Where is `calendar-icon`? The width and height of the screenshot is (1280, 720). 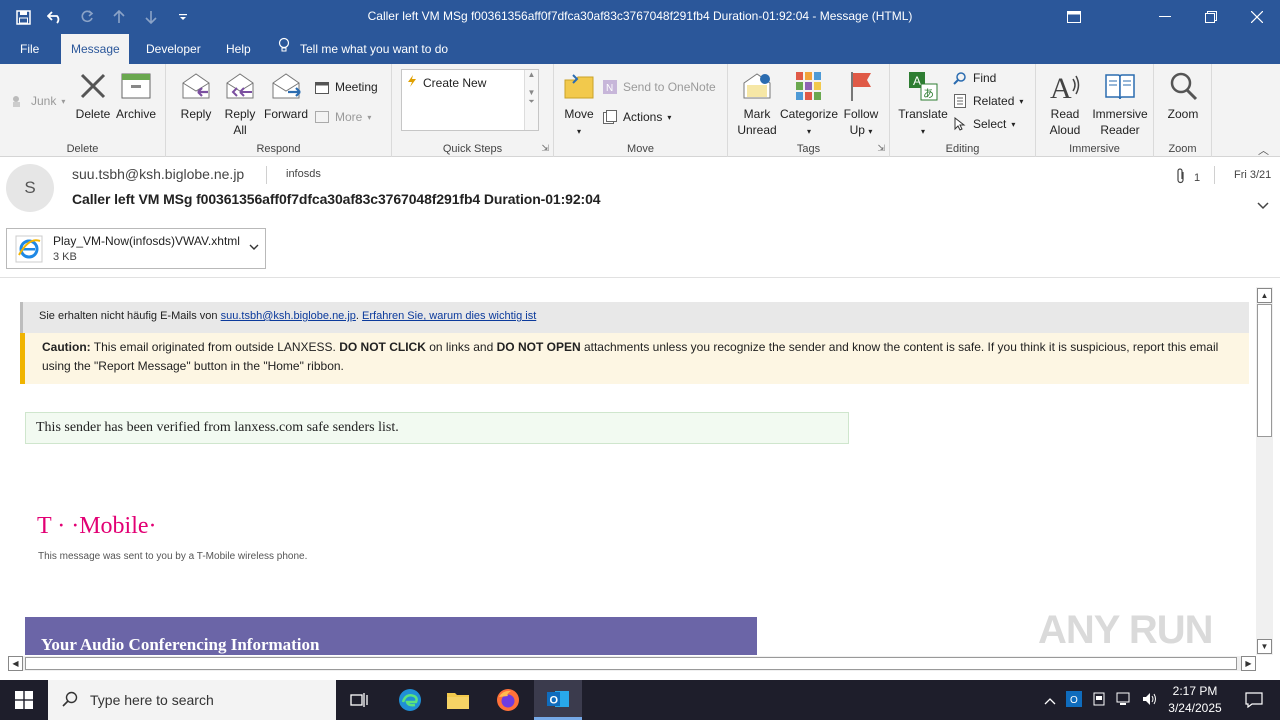
calendar-icon is located at coordinates (322, 87).